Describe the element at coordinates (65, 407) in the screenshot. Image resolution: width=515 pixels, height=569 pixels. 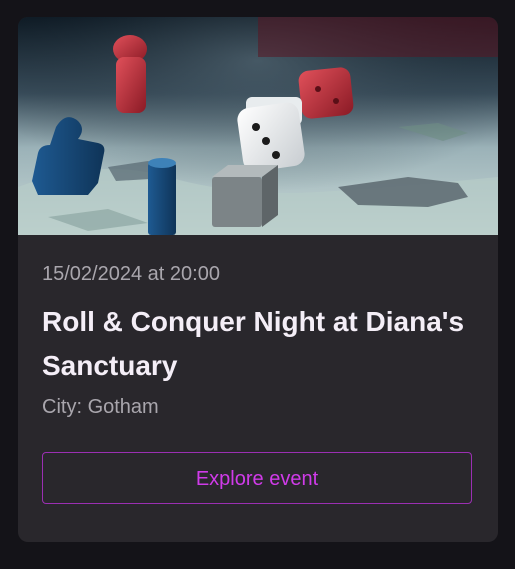
I see `city-label: City:` at that location.